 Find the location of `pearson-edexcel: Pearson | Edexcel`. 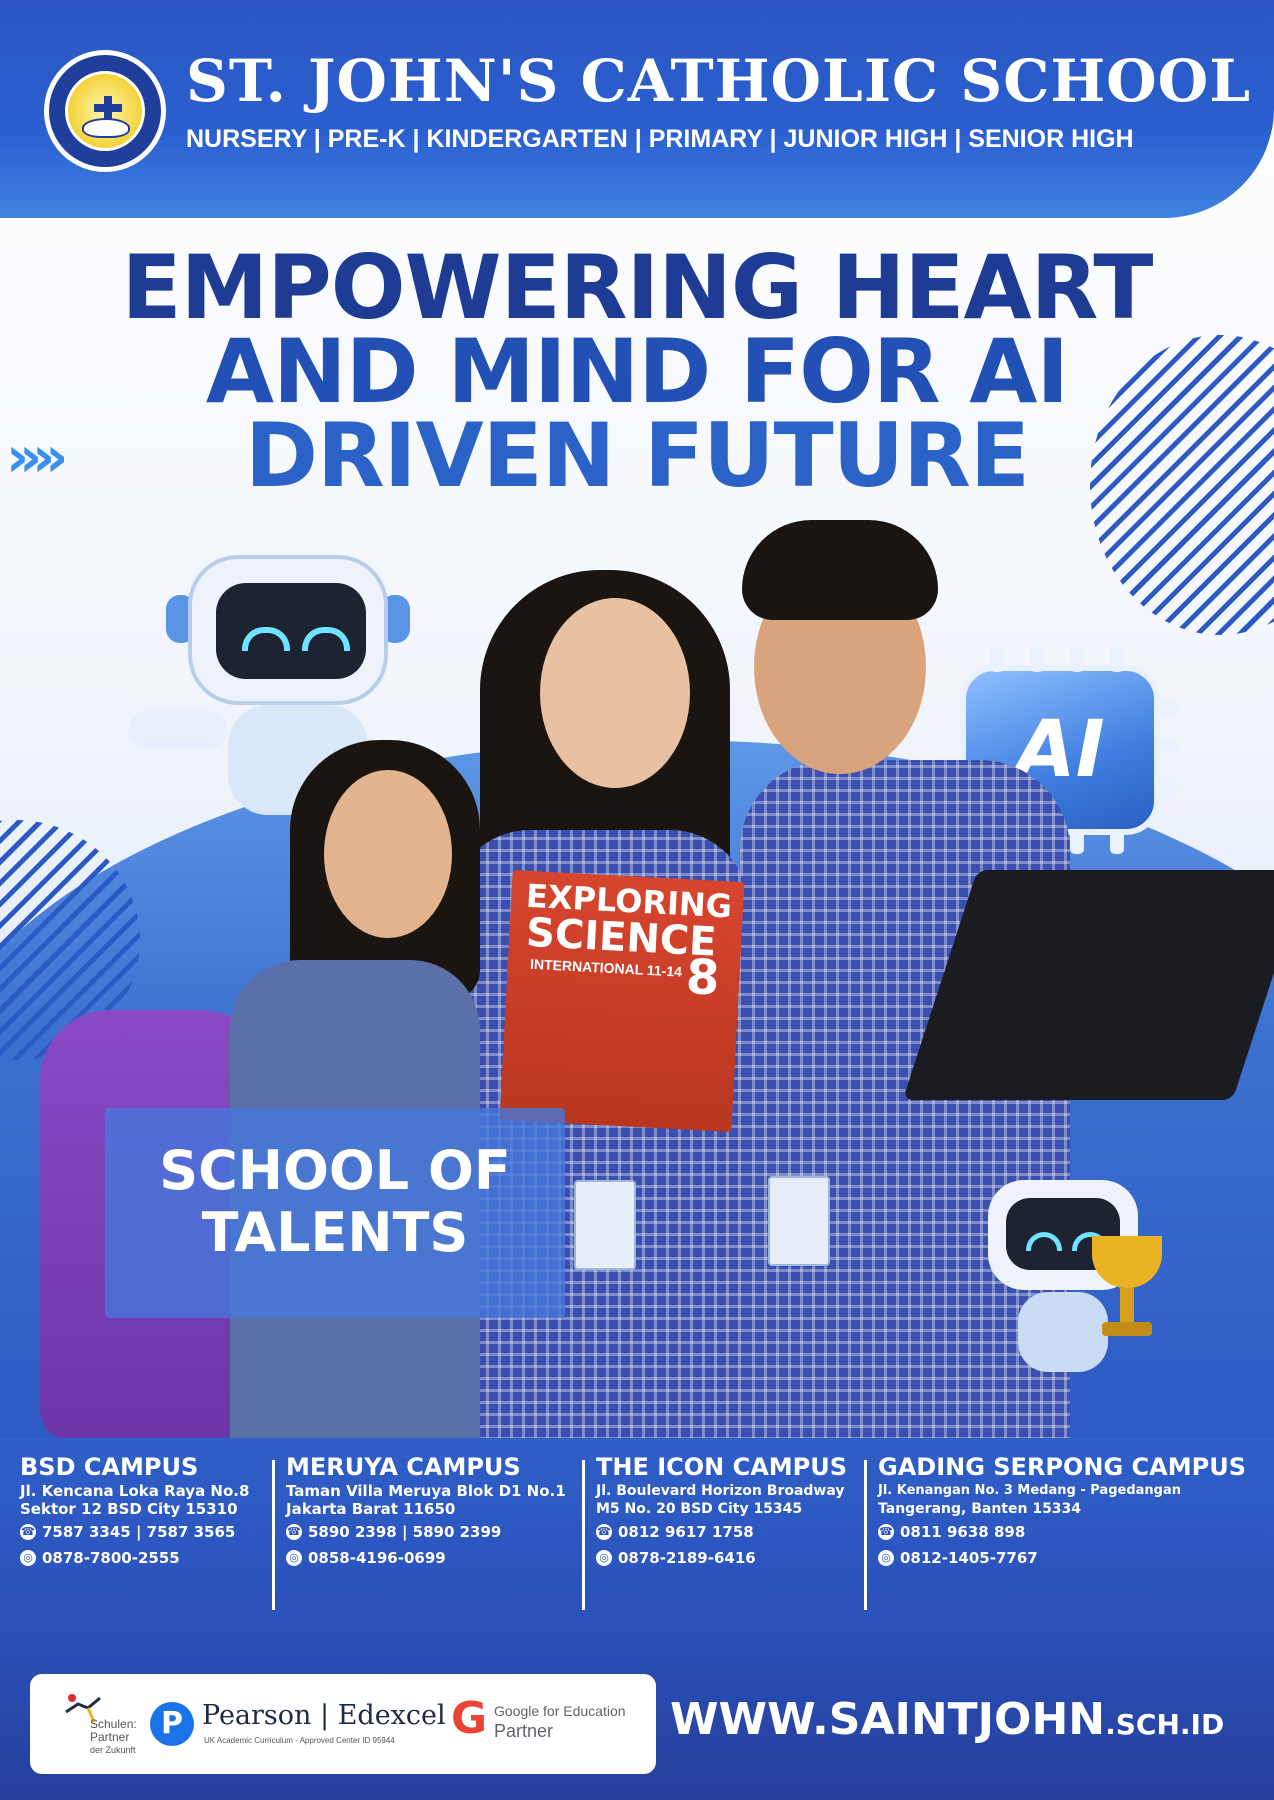

pearson-edexcel: Pearson | Edexcel is located at coordinates (324, 1715).